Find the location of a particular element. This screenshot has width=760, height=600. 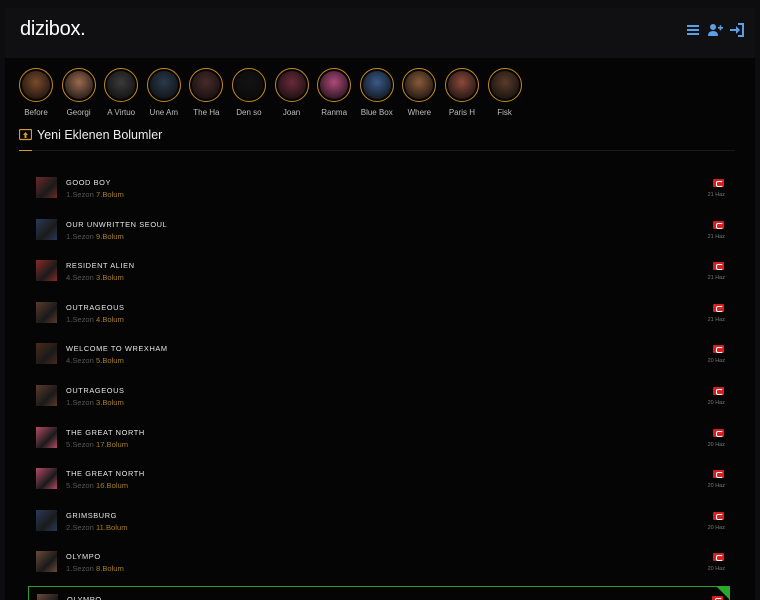

episode-number: 8.Bolum is located at coordinates (110, 568).